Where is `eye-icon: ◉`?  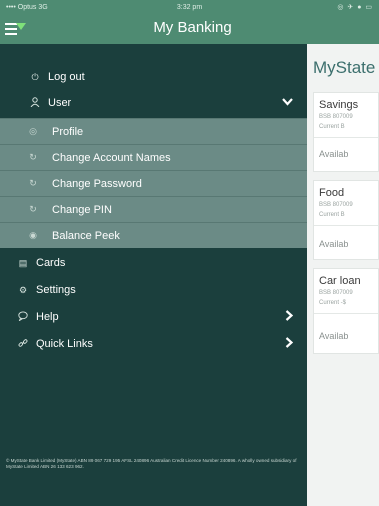
eye-icon: ◉ is located at coordinates (33, 235).